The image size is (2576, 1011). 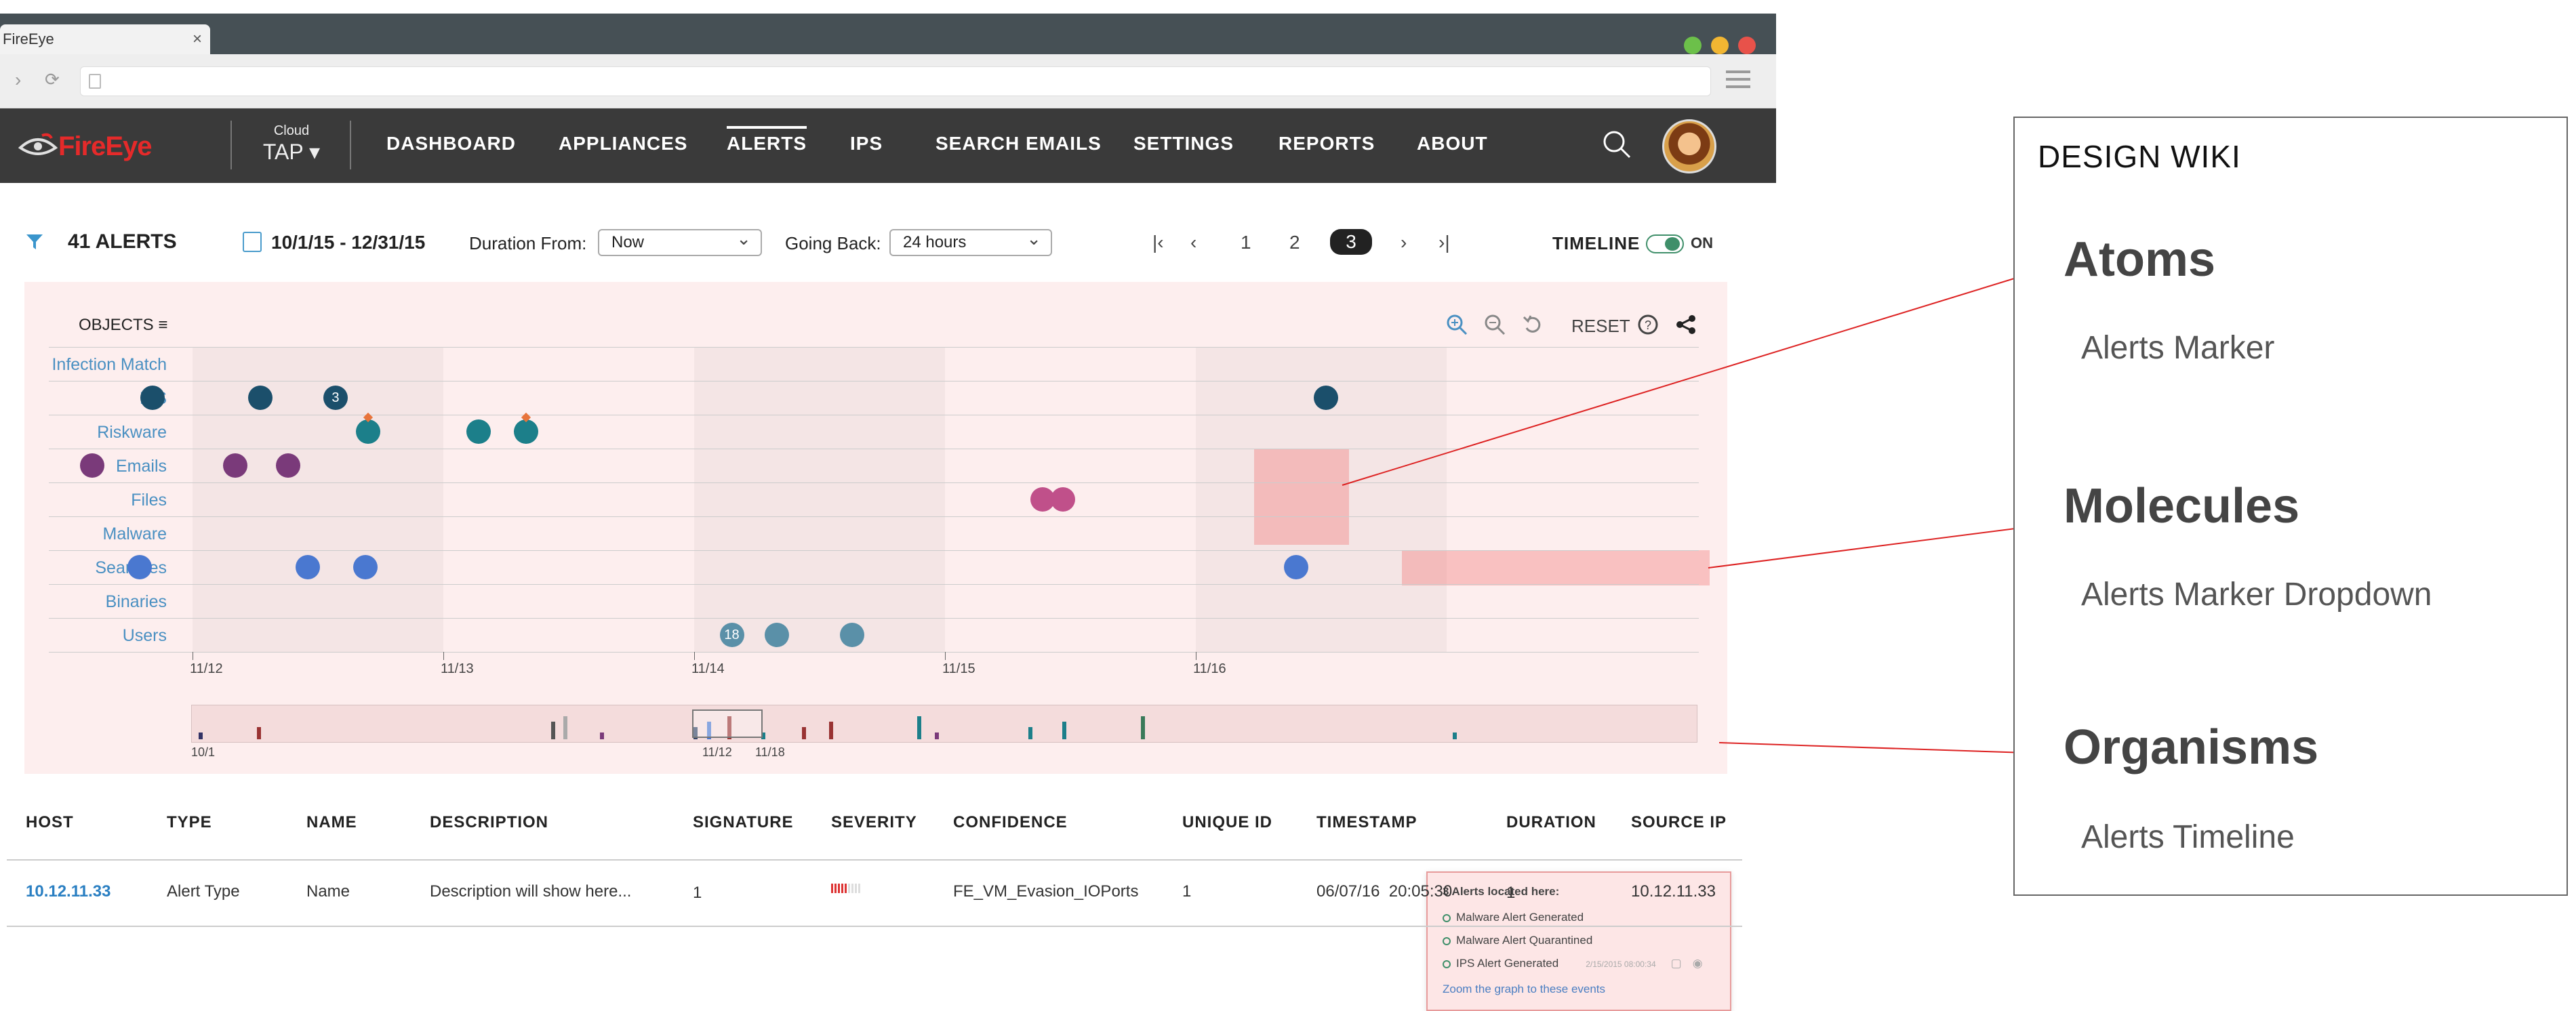 I want to click on popup-timestamp: 2/15/2015 08:00:34, so click(x=1621, y=964).